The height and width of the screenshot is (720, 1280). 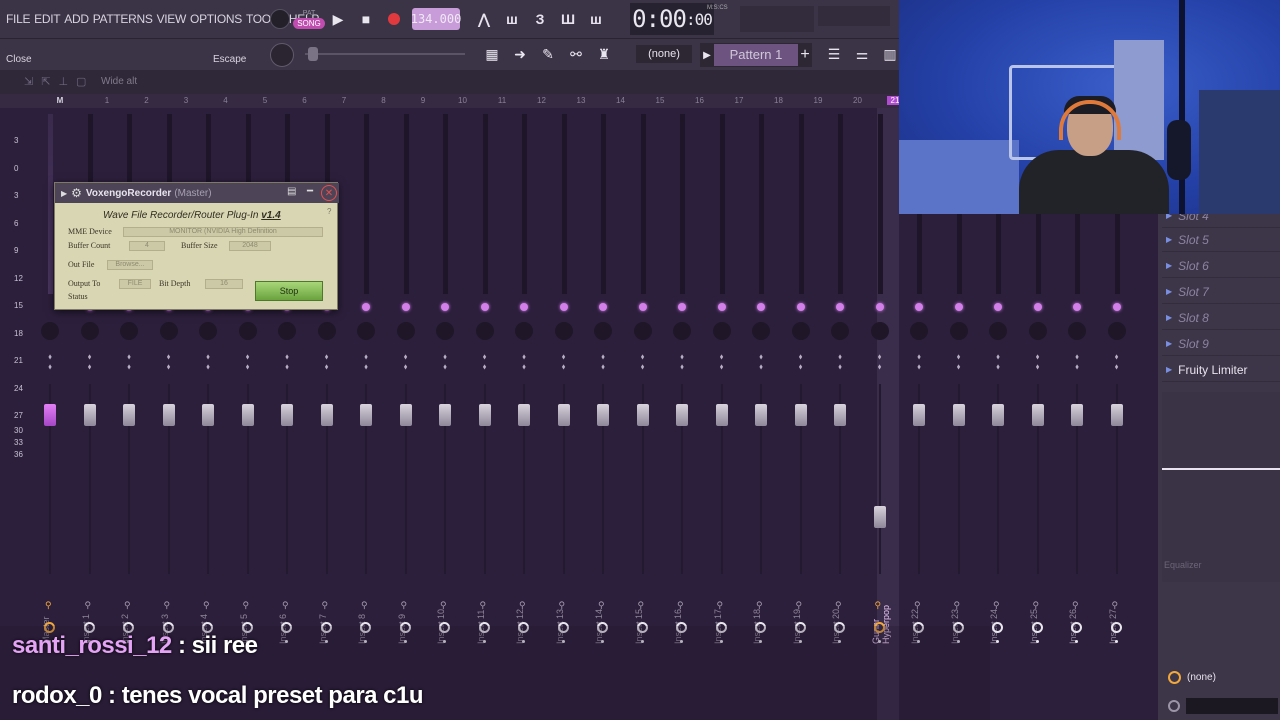 I want to click on mixer-header-number: 14, so click(x=621, y=100).